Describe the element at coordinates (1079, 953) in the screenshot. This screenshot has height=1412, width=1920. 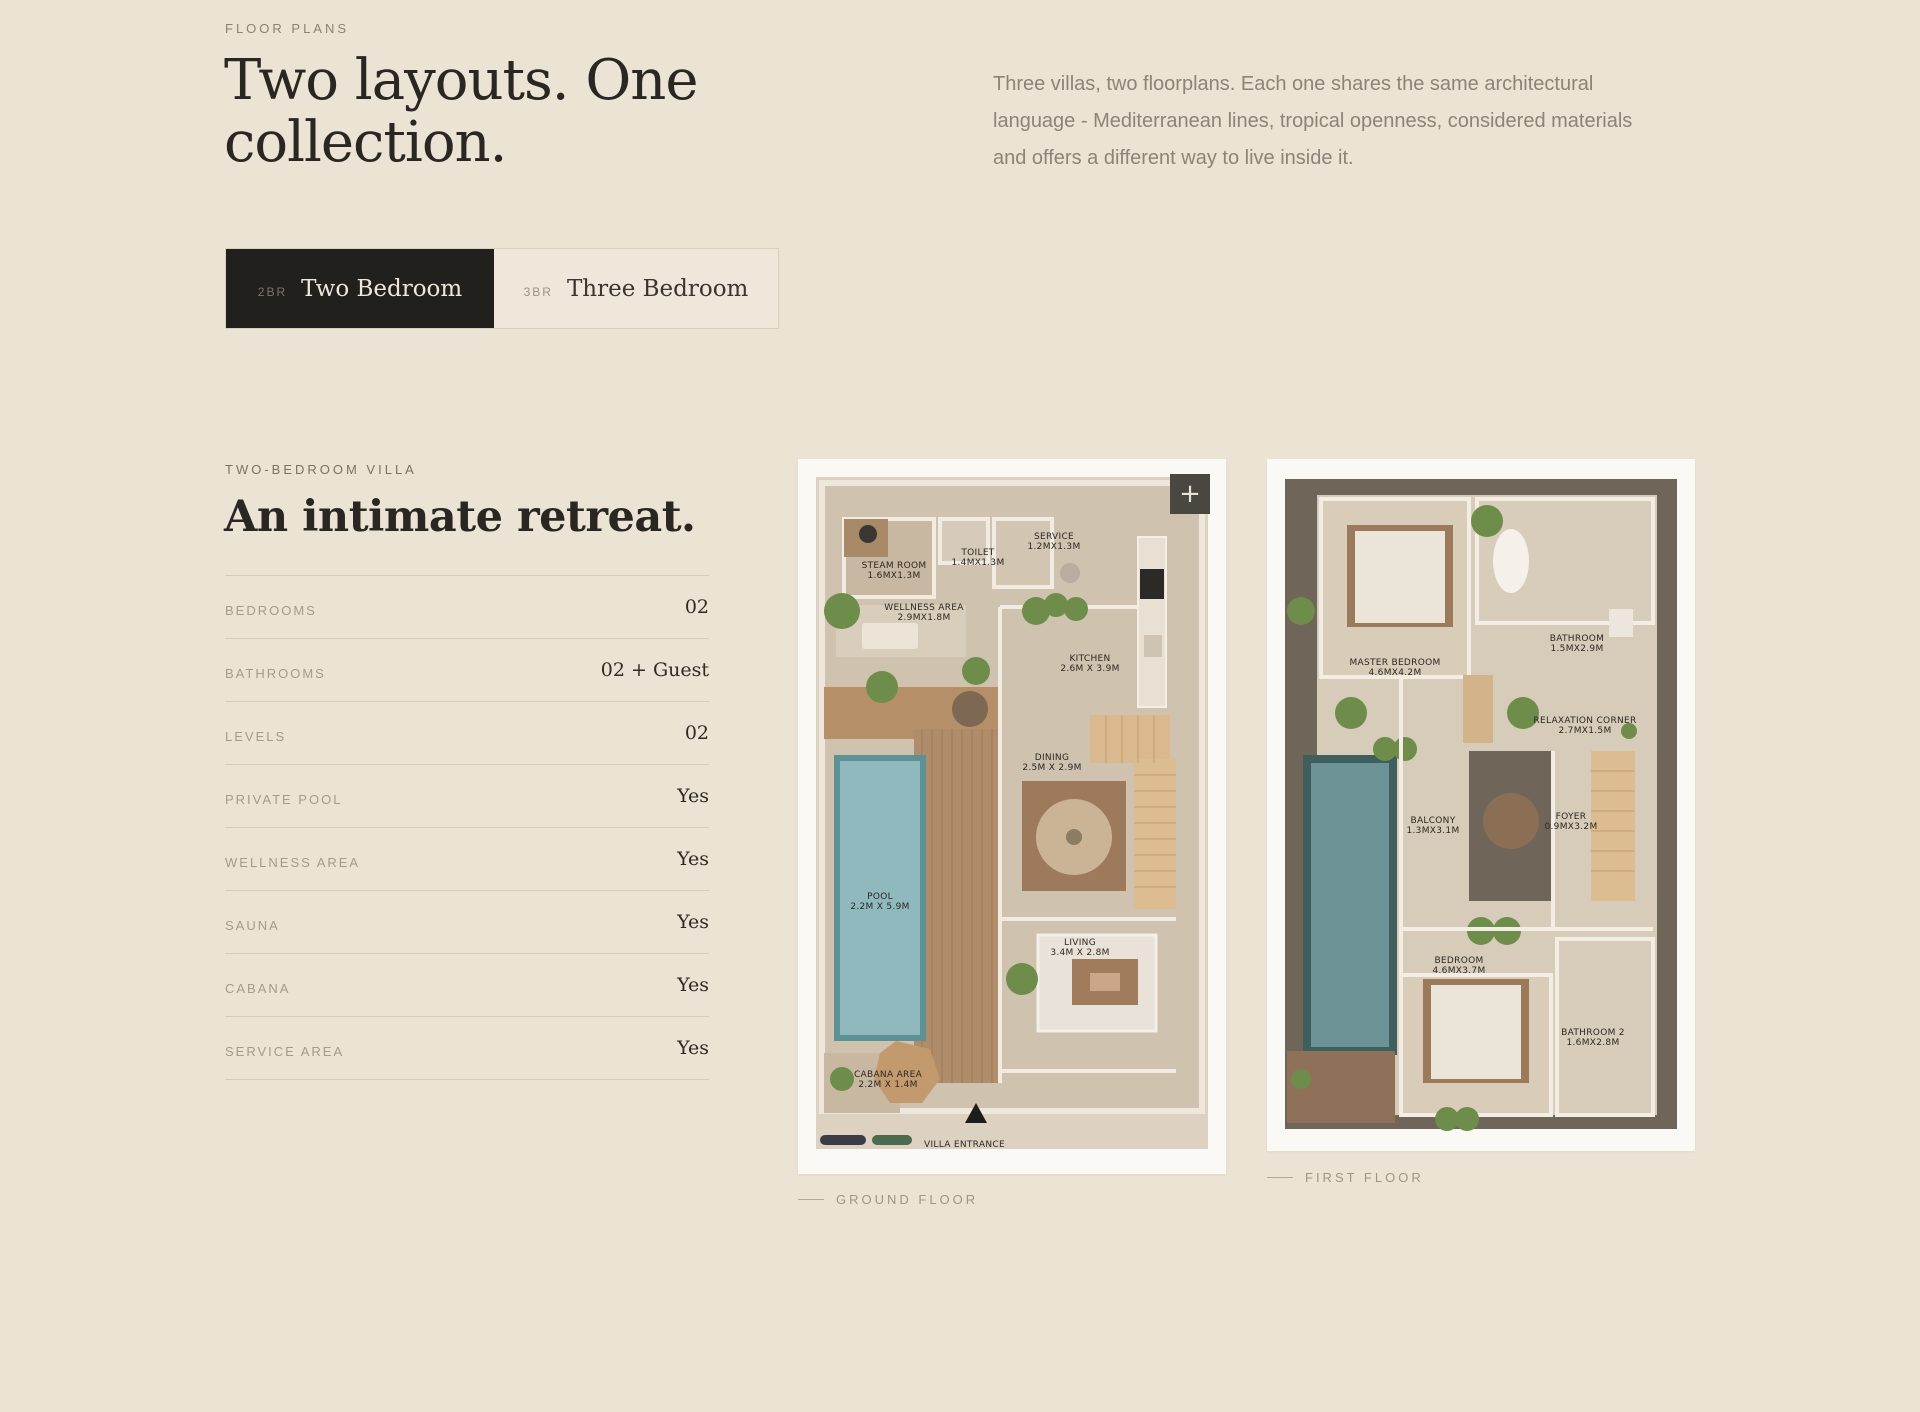
I see `dim-living: 3.4M X 2.8M` at that location.